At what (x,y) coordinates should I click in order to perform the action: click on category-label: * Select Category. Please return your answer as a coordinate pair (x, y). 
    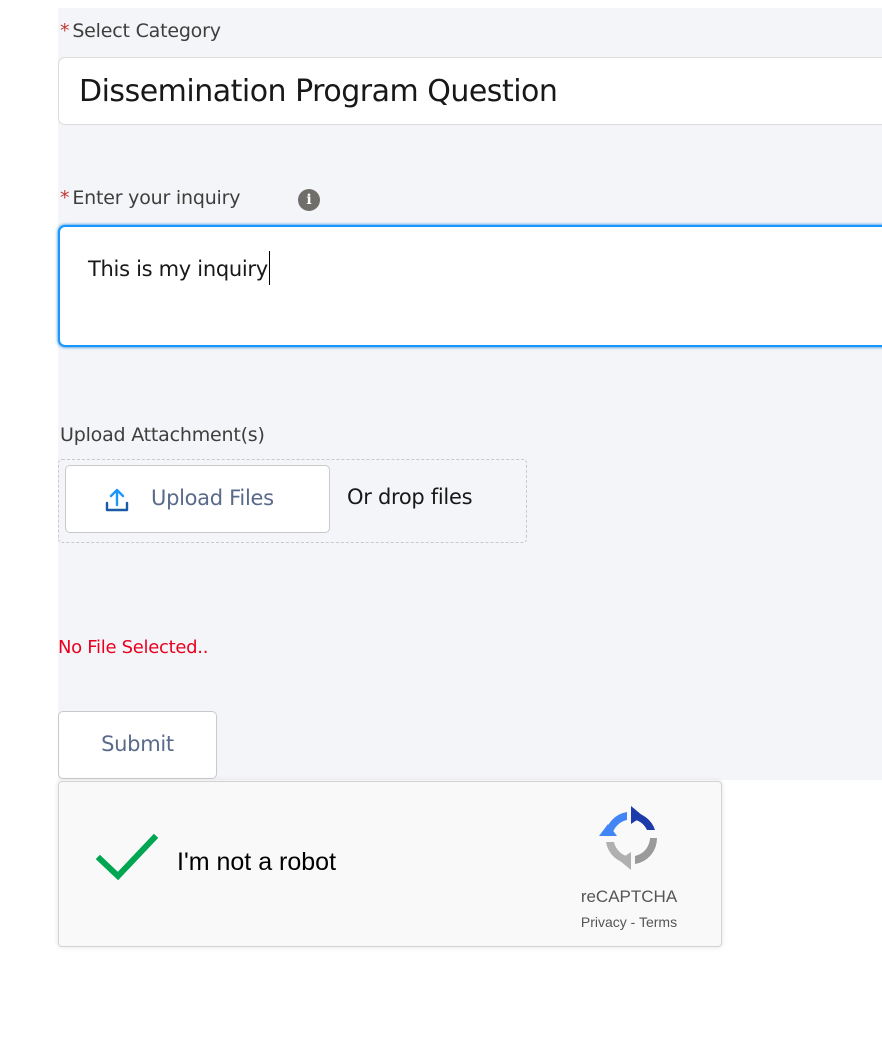
    Looking at the image, I should click on (140, 31).